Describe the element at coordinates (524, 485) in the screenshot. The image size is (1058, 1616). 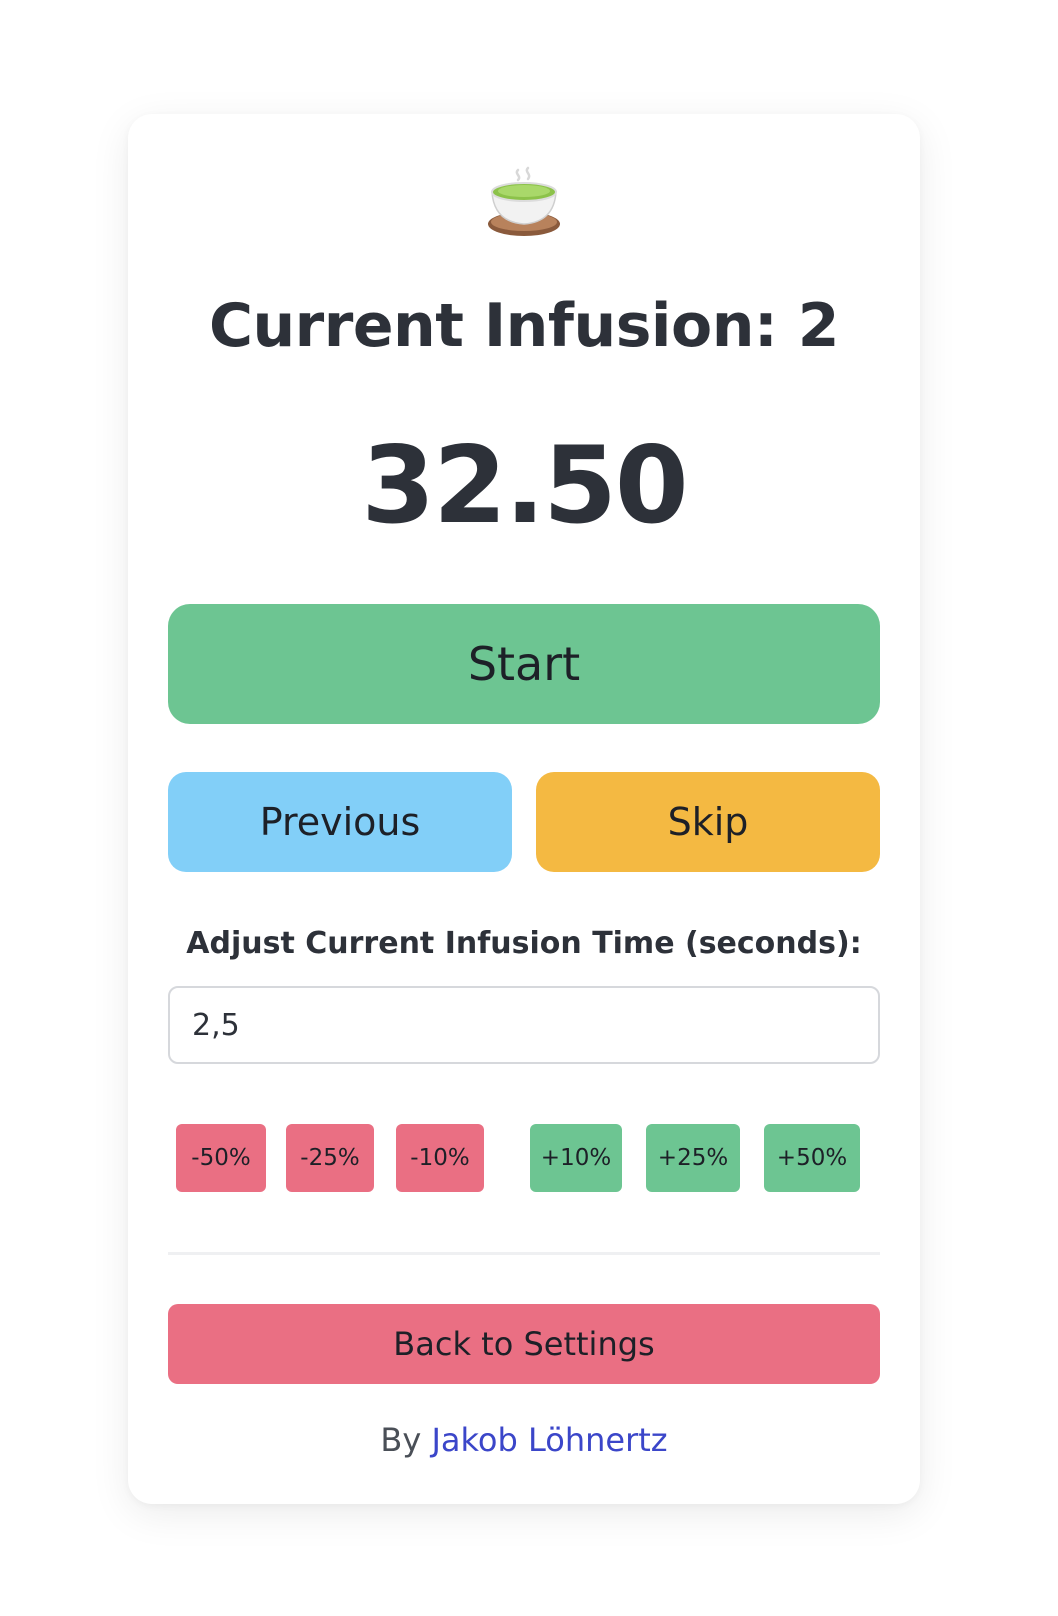
I see `timer-display: 32.50` at that location.